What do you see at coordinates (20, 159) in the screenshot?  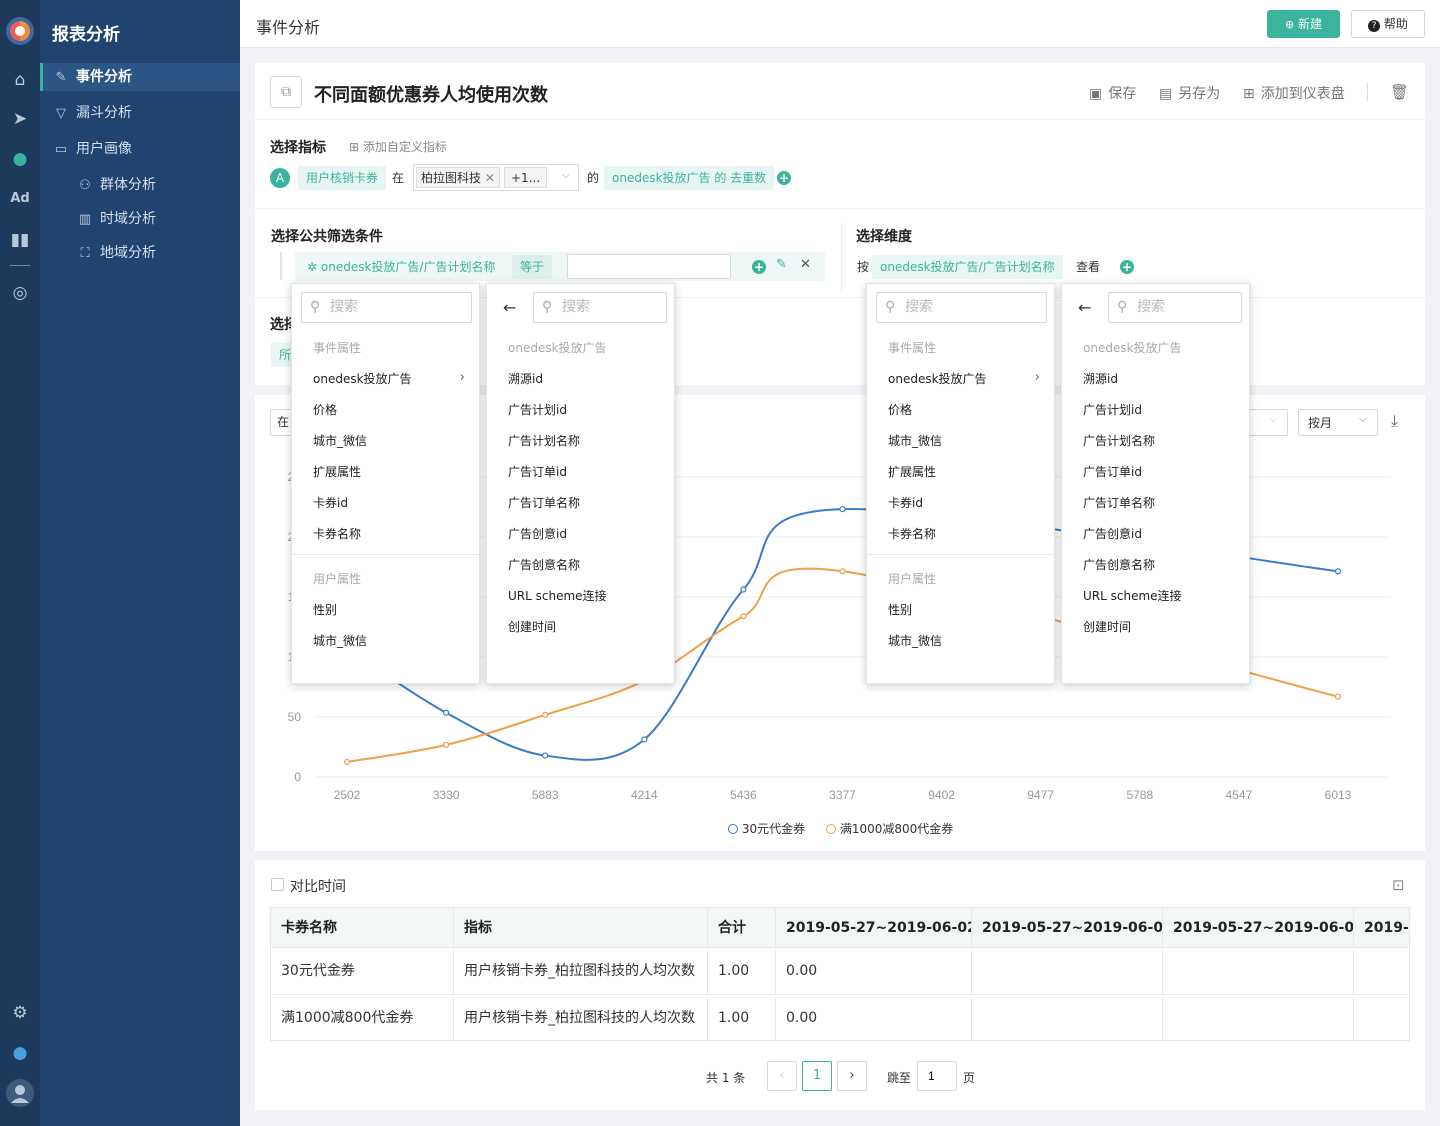 I see `user-icon: ●` at bounding box center [20, 159].